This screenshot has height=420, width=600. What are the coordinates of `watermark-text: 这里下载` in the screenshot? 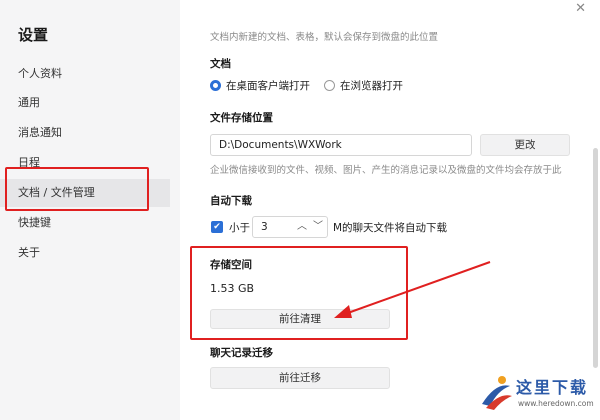 It's located at (552, 387).